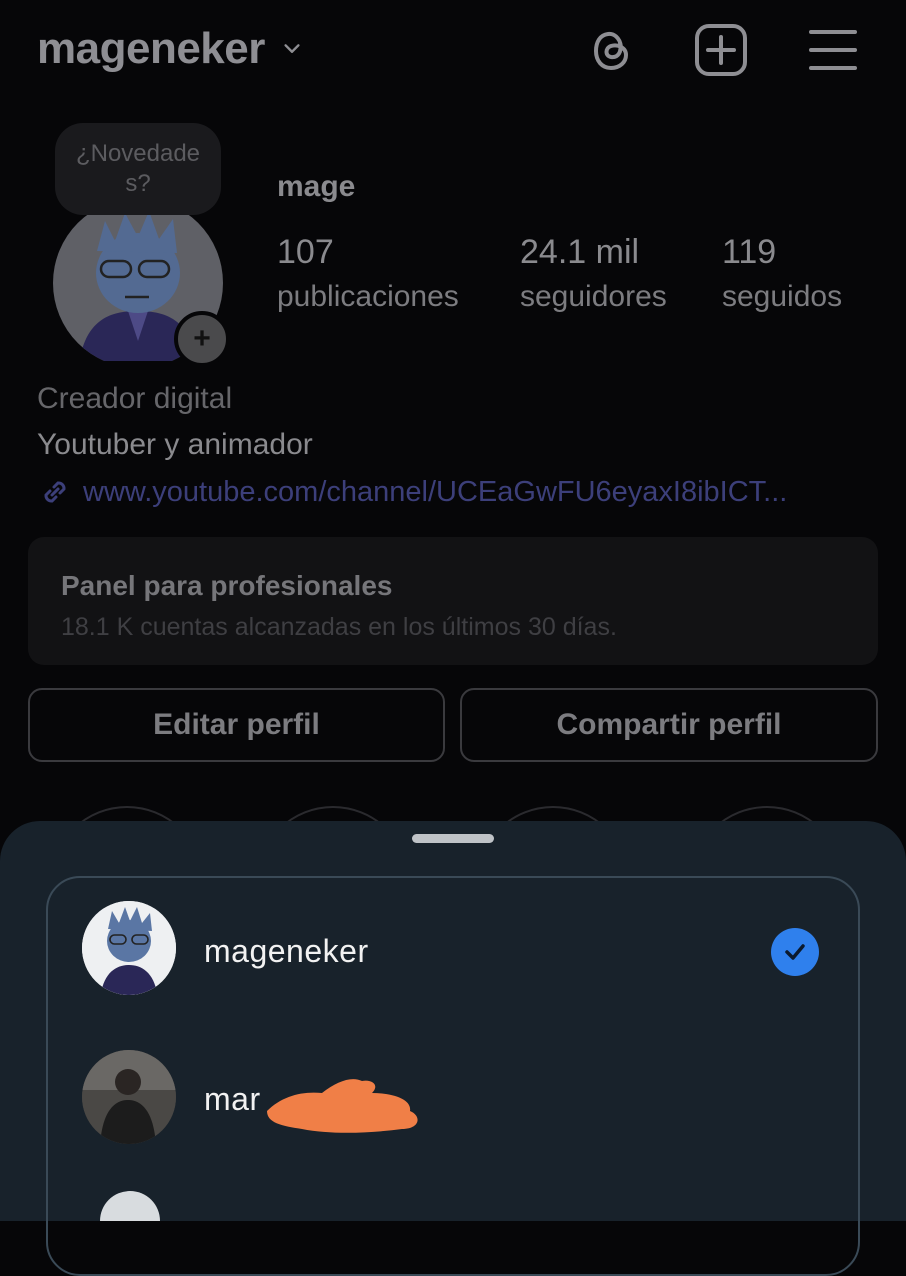 The height and width of the screenshot is (1276, 906). Describe the element at coordinates (286, 951) in the screenshot. I see `account-name: mageneker` at that location.